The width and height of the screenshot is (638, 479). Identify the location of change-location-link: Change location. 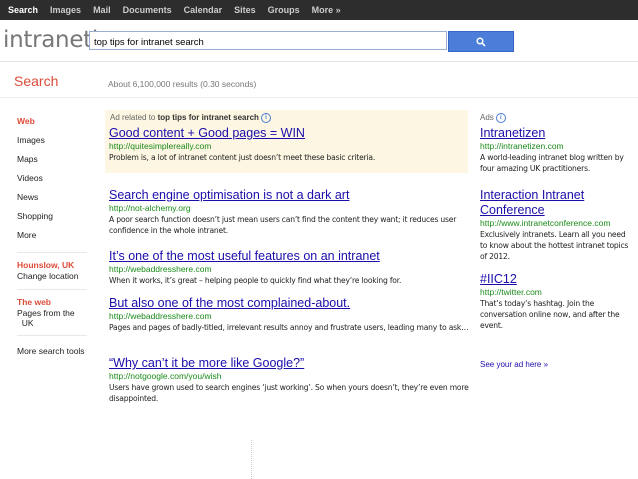
(59, 276).